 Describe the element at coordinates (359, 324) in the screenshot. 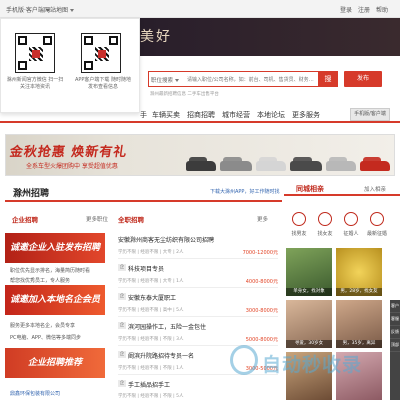

I see `profile-photo: 男，35岁，离异` at that location.